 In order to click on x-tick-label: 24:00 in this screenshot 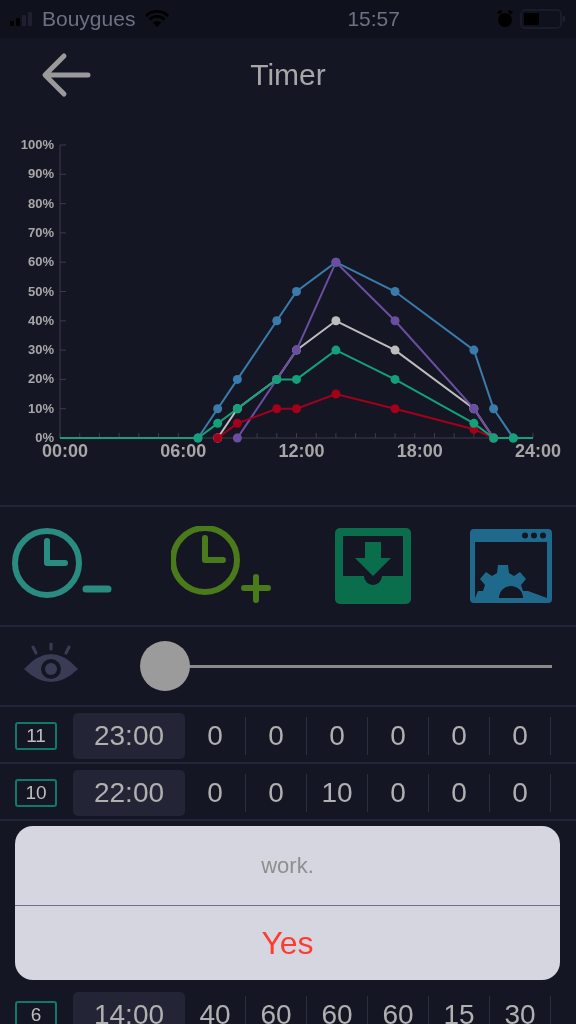, I will do `click(538, 451)`.